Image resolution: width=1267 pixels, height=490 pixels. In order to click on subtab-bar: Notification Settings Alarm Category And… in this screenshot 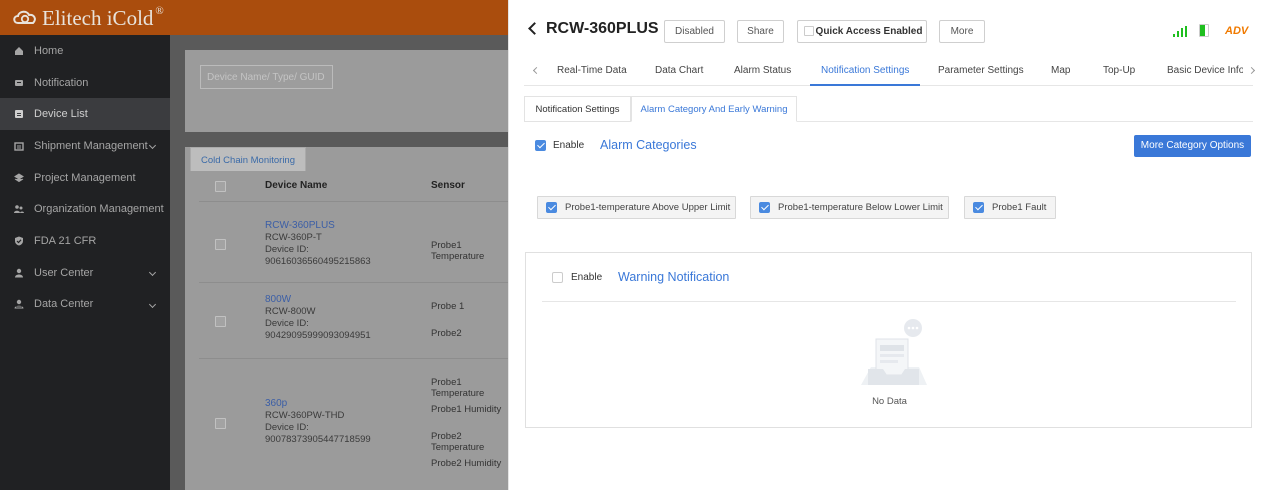, I will do `click(888, 109)`.